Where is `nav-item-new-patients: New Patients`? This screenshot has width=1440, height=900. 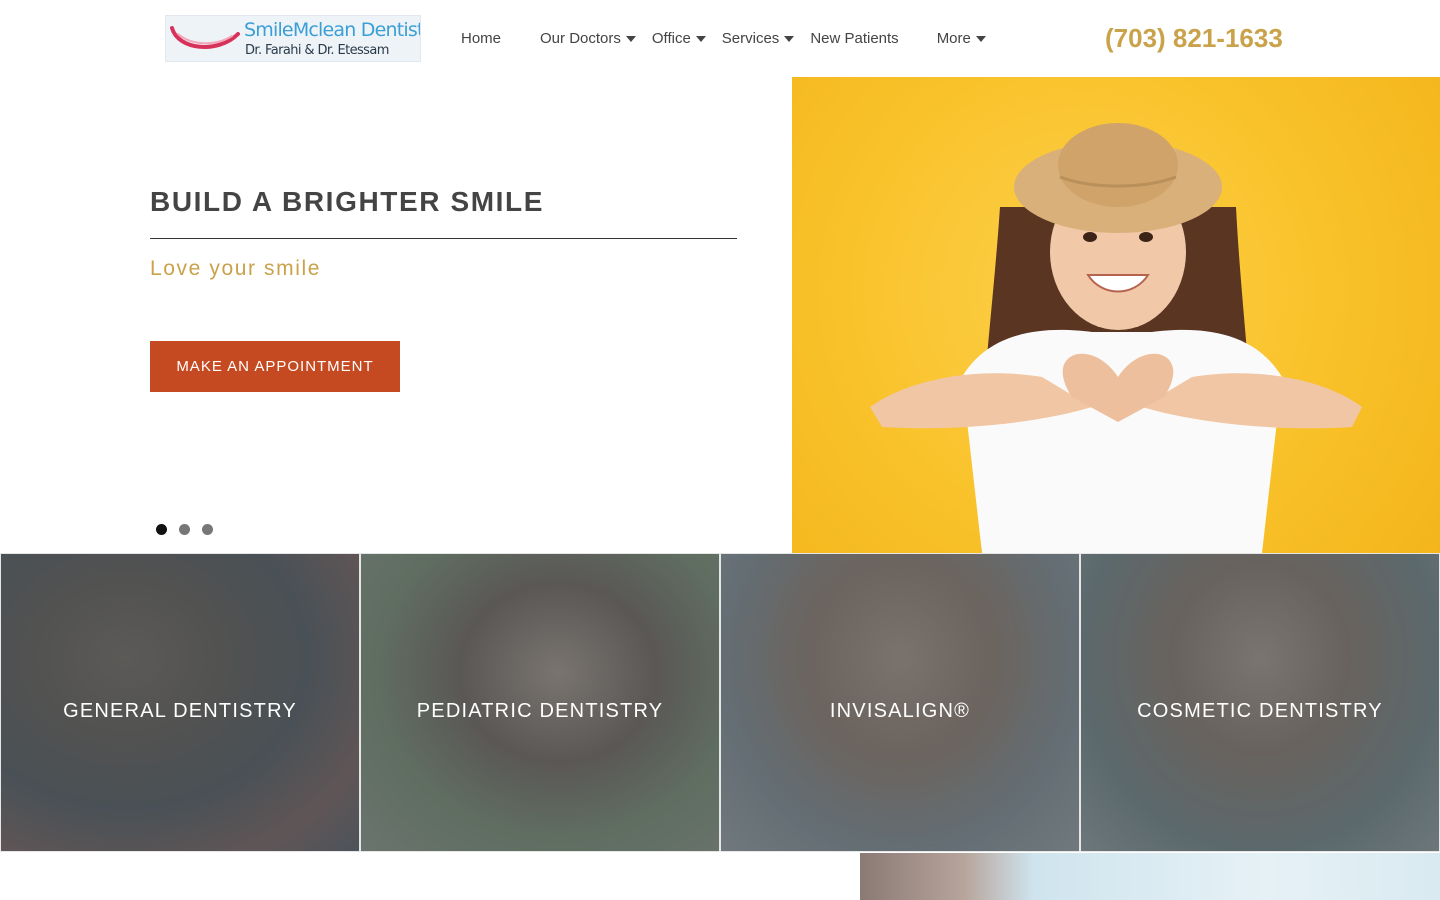
nav-item-new-patients: New Patients is located at coordinates (854, 38).